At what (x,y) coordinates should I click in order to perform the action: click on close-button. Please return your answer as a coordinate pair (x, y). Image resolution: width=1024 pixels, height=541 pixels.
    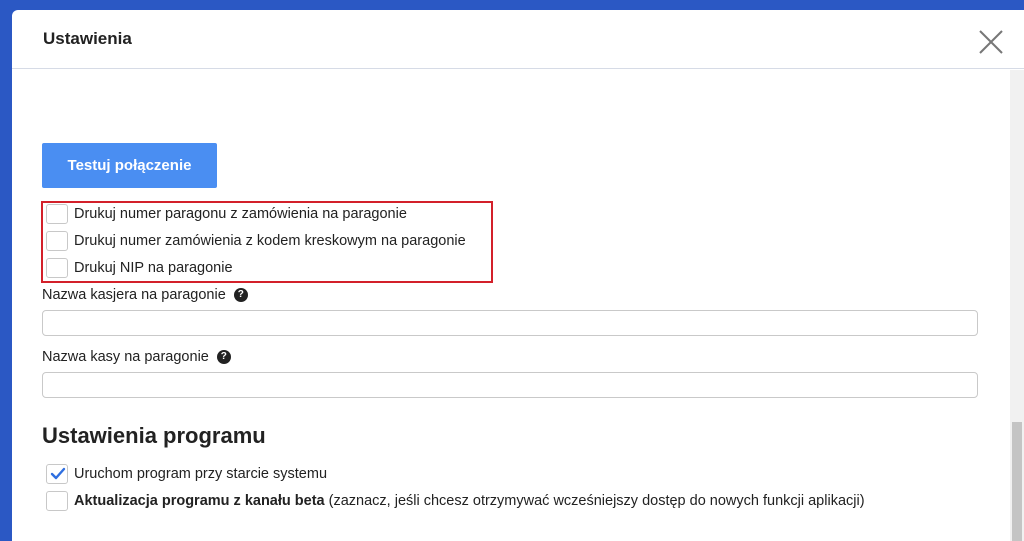
    Looking at the image, I should click on (991, 42).